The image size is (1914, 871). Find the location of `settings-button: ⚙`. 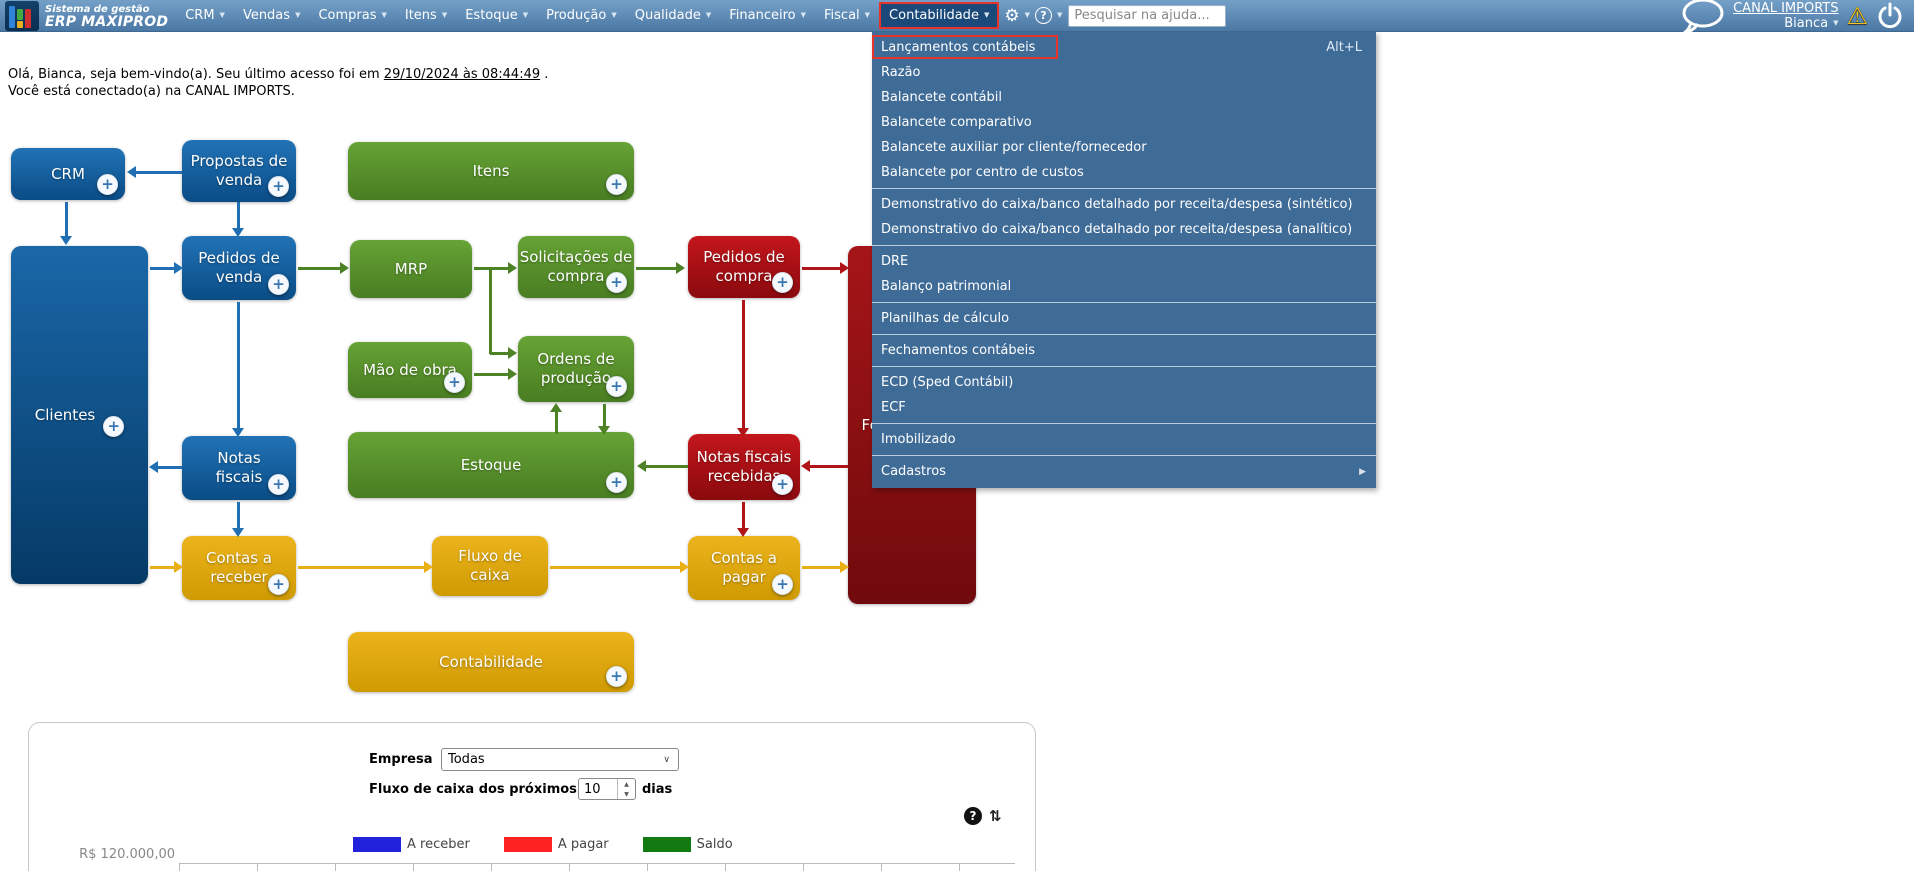

settings-button: ⚙ is located at coordinates (1011, 16).